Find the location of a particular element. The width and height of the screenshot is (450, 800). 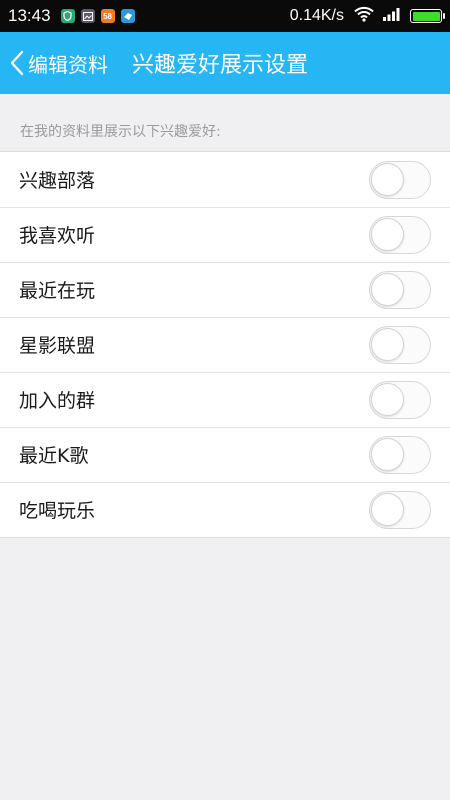

signal-icon is located at coordinates (392, 16).